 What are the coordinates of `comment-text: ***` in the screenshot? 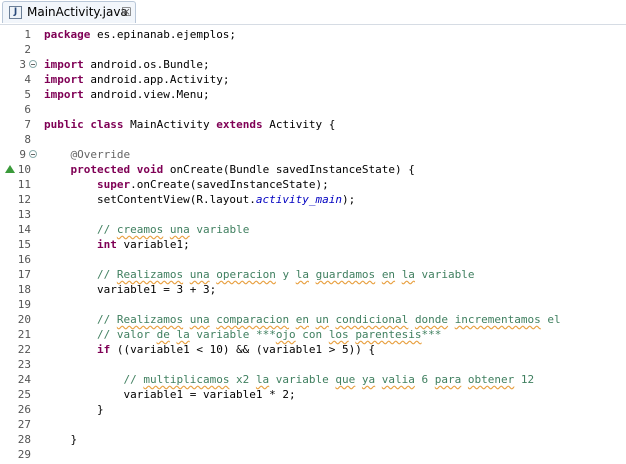 It's located at (431, 334).